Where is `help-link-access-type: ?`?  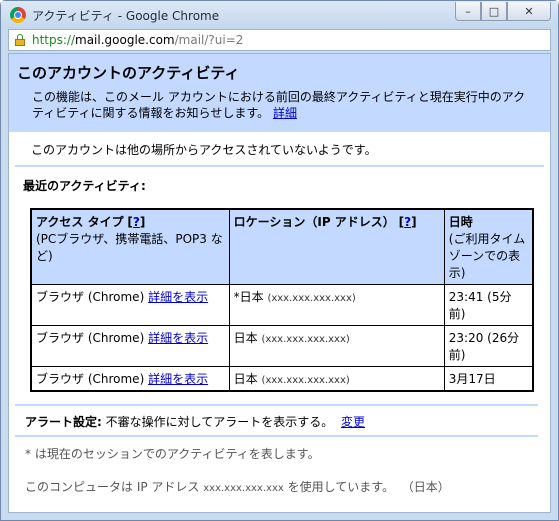 help-link-access-type: ? is located at coordinates (136, 222).